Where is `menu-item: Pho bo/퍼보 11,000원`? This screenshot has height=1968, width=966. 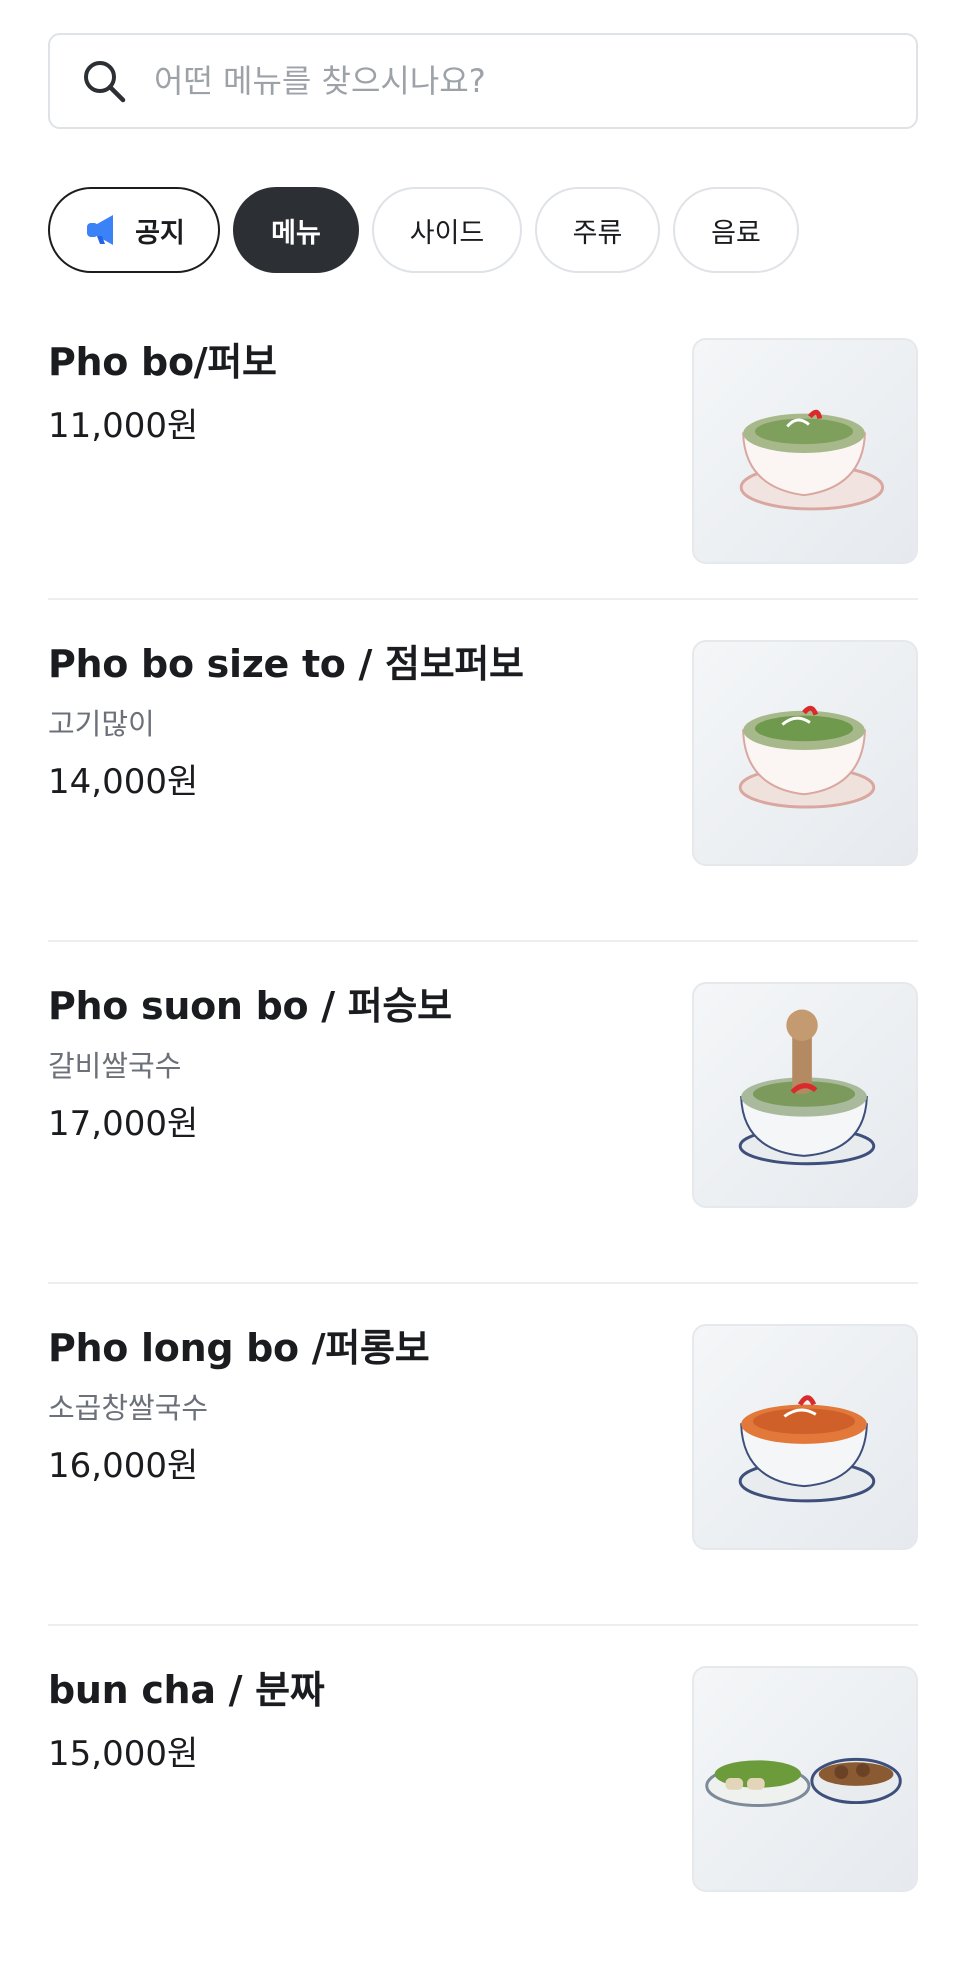
menu-item: Pho bo/퍼보 11,000원 is located at coordinates (483, 469).